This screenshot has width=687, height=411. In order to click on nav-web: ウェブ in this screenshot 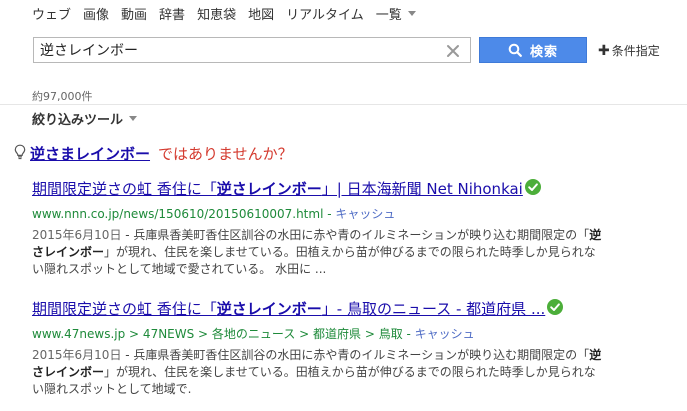, I will do `click(51, 13)`.